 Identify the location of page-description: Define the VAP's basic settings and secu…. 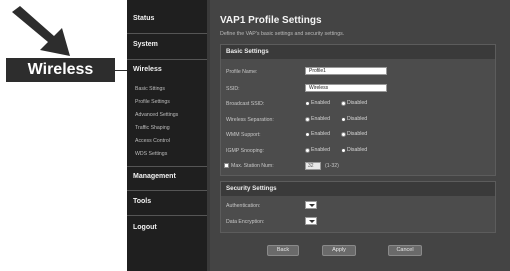
(282, 34).